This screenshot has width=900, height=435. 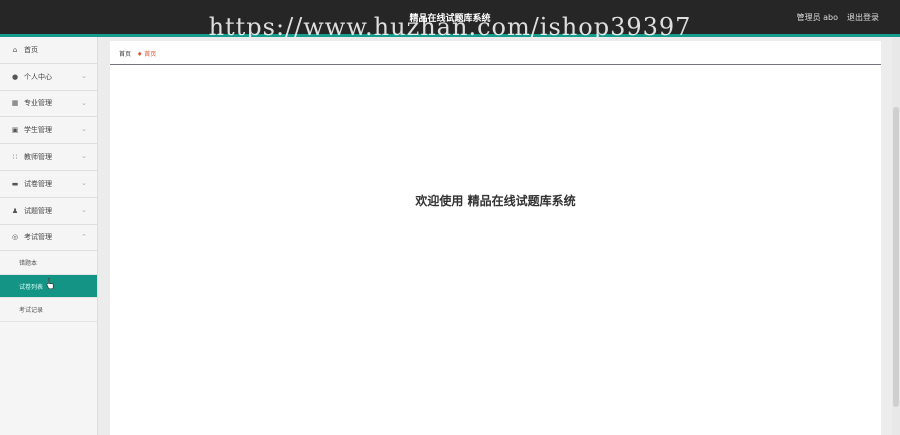 What do you see at coordinates (38, 210) in the screenshot?
I see `sidebar-item-label: 试题管理` at bounding box center [38, 210].